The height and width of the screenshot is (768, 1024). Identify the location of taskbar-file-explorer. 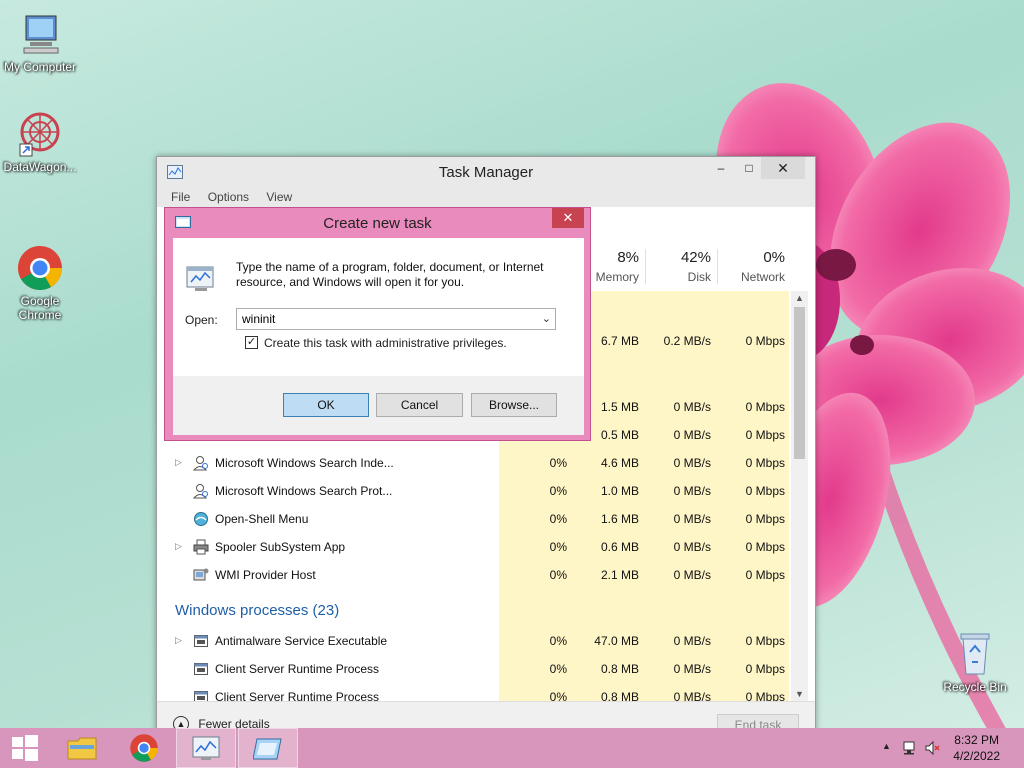
(82, 748).